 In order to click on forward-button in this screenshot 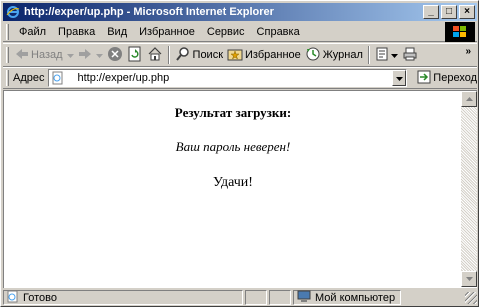, I will do `click(85, 55)`.